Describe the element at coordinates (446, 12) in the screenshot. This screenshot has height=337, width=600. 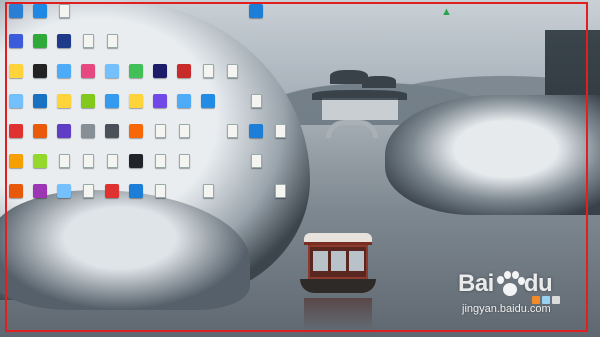
I see `christmas-tree-icon: ▲` at that location.